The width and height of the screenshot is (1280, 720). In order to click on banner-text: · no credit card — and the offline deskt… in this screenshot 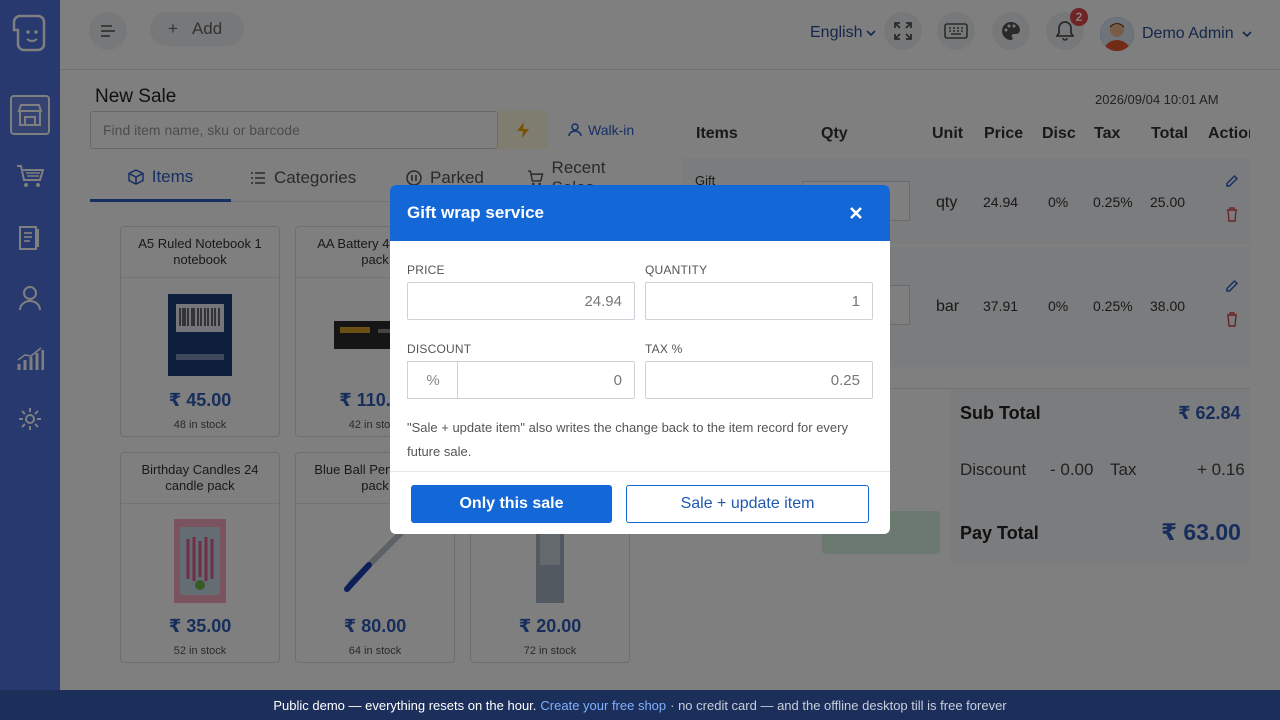, I will do `click(838, 705)`.